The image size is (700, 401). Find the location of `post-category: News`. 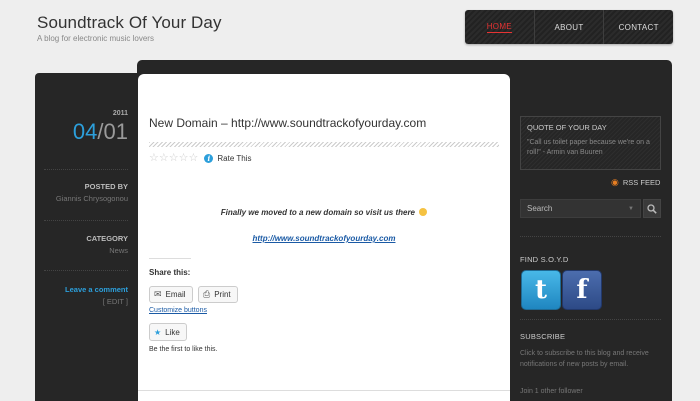

post-category: News is located at coordinates (118, 250).